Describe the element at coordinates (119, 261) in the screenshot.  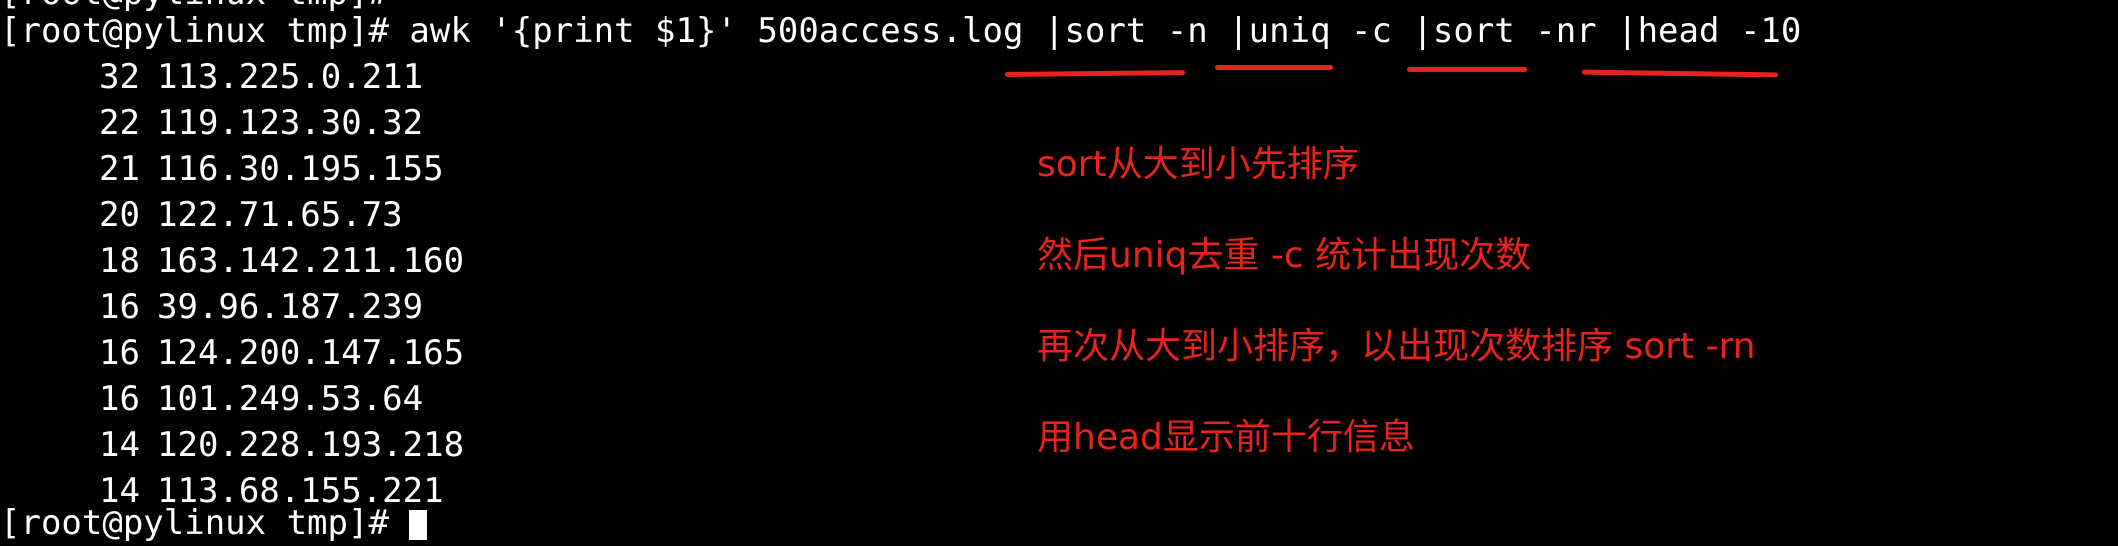
I see `request-count: 18` at that location.